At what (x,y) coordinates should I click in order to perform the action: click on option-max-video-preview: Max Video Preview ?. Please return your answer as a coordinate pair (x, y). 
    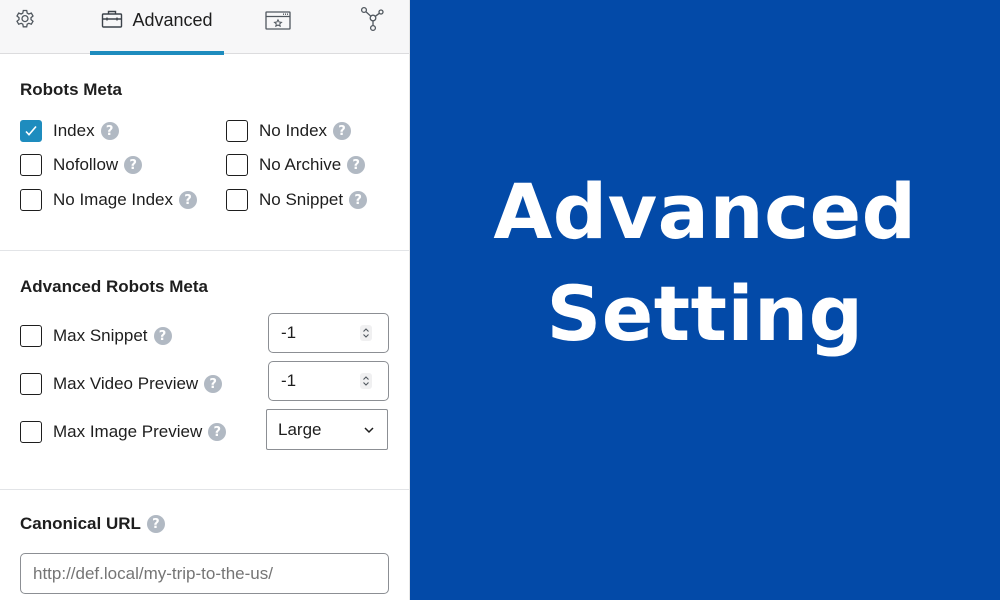
    Looking at the image, I should click on (121, 384).